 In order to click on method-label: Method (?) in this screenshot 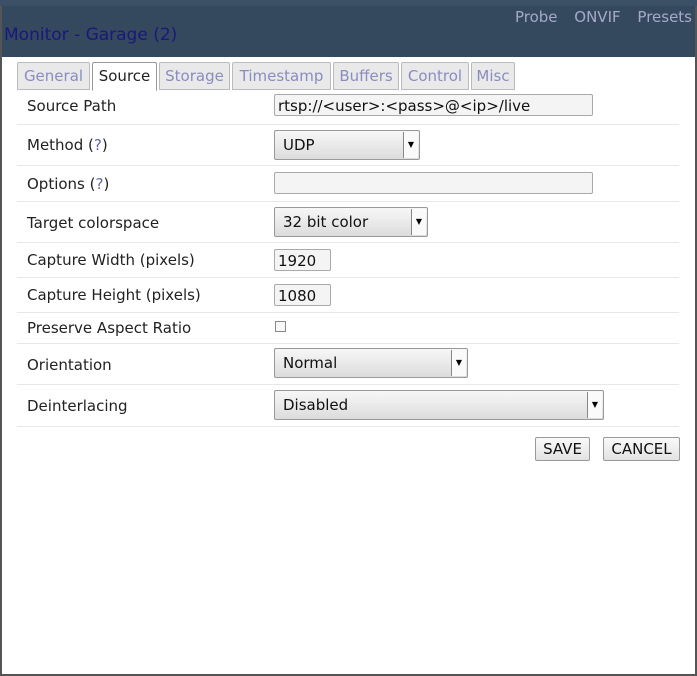, I will do `click(67, 145)`.